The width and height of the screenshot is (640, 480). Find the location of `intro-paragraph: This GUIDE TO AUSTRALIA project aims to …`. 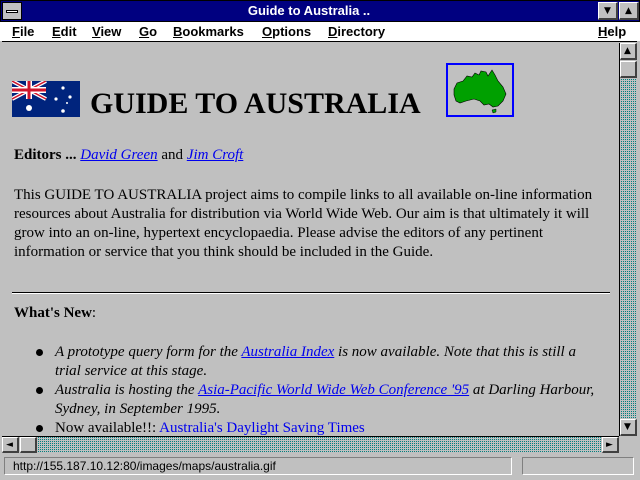

intro-paragraph: This GUIDE TO AUSTRALIA project aims to … is located at coordinates (303, 223).